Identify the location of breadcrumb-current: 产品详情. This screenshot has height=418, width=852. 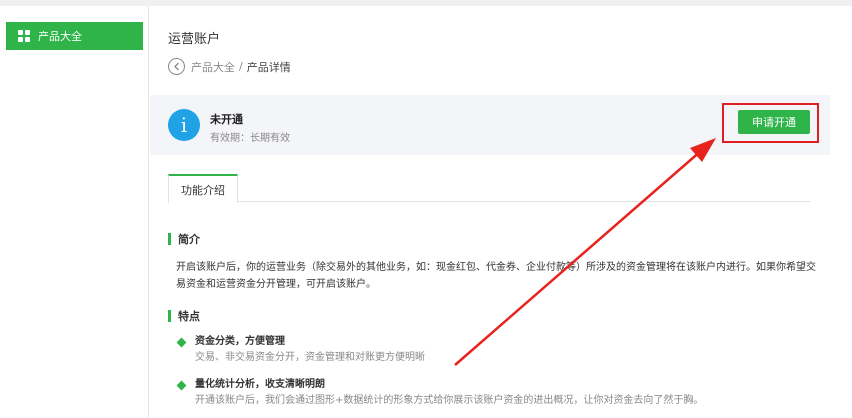
(268, 67).